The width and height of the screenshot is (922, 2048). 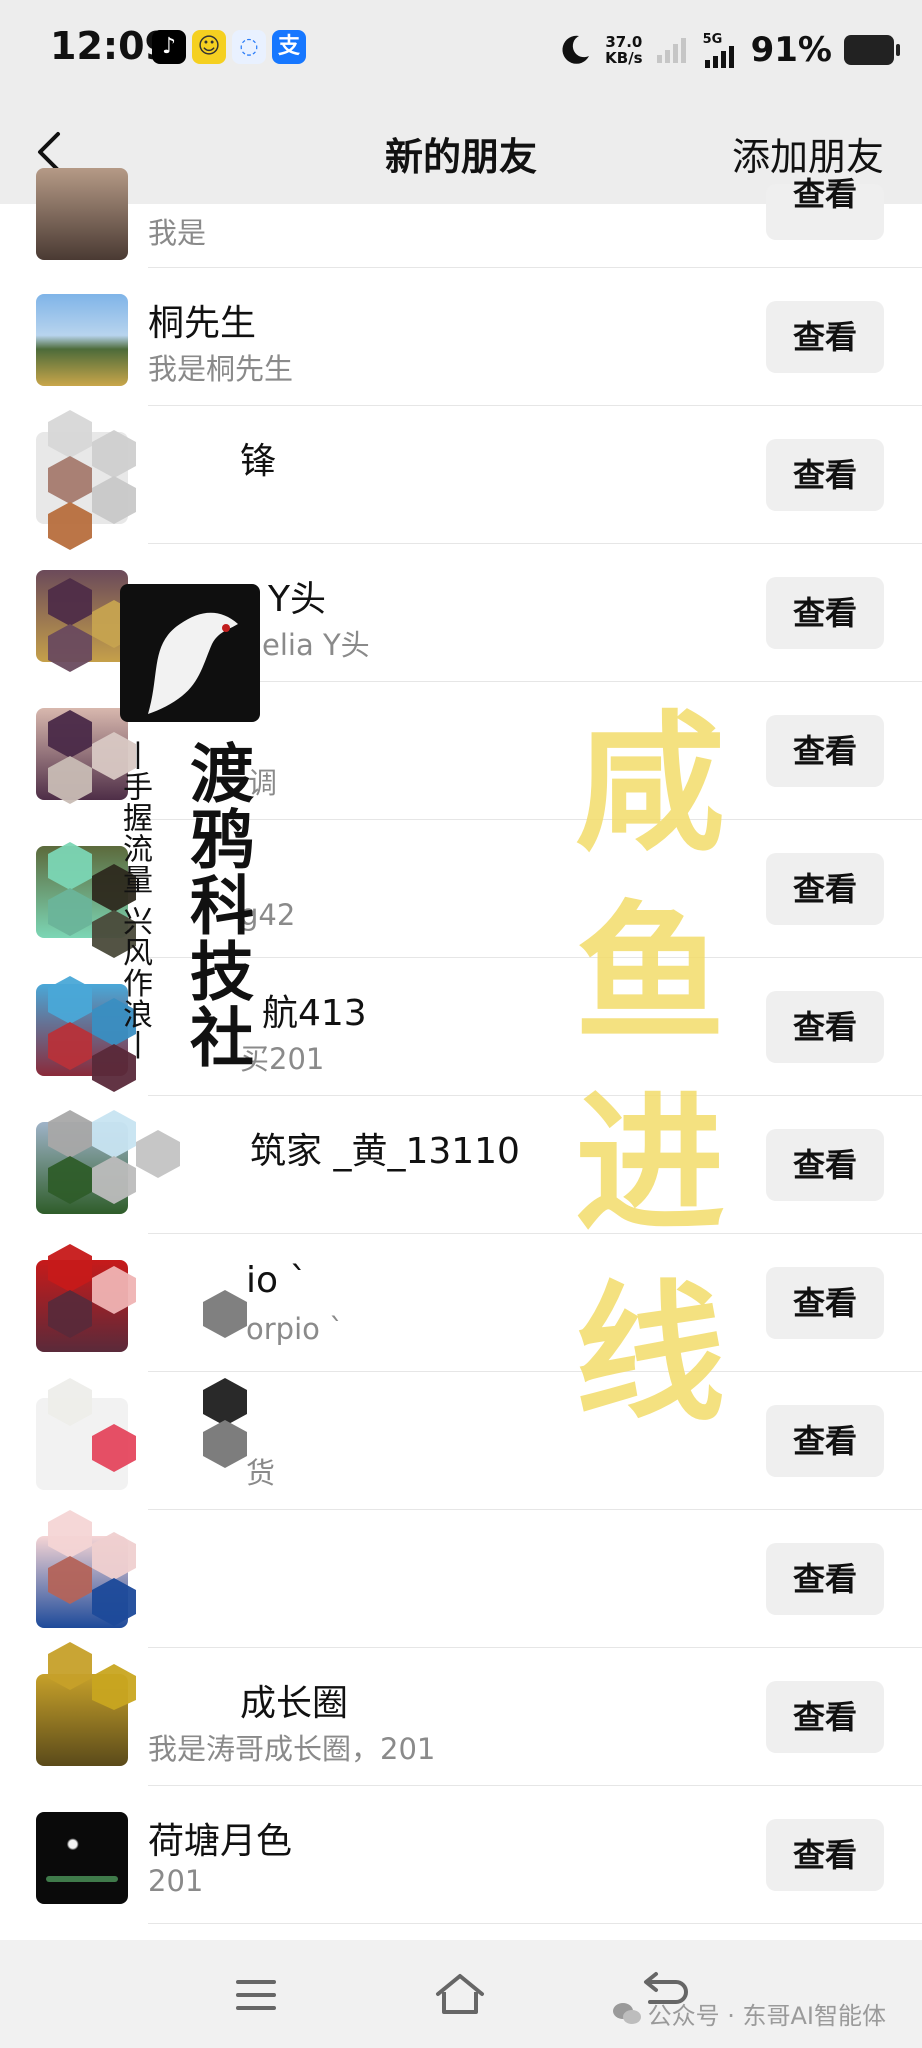 I want to click on battery-icon, so click(x=872, y=50).